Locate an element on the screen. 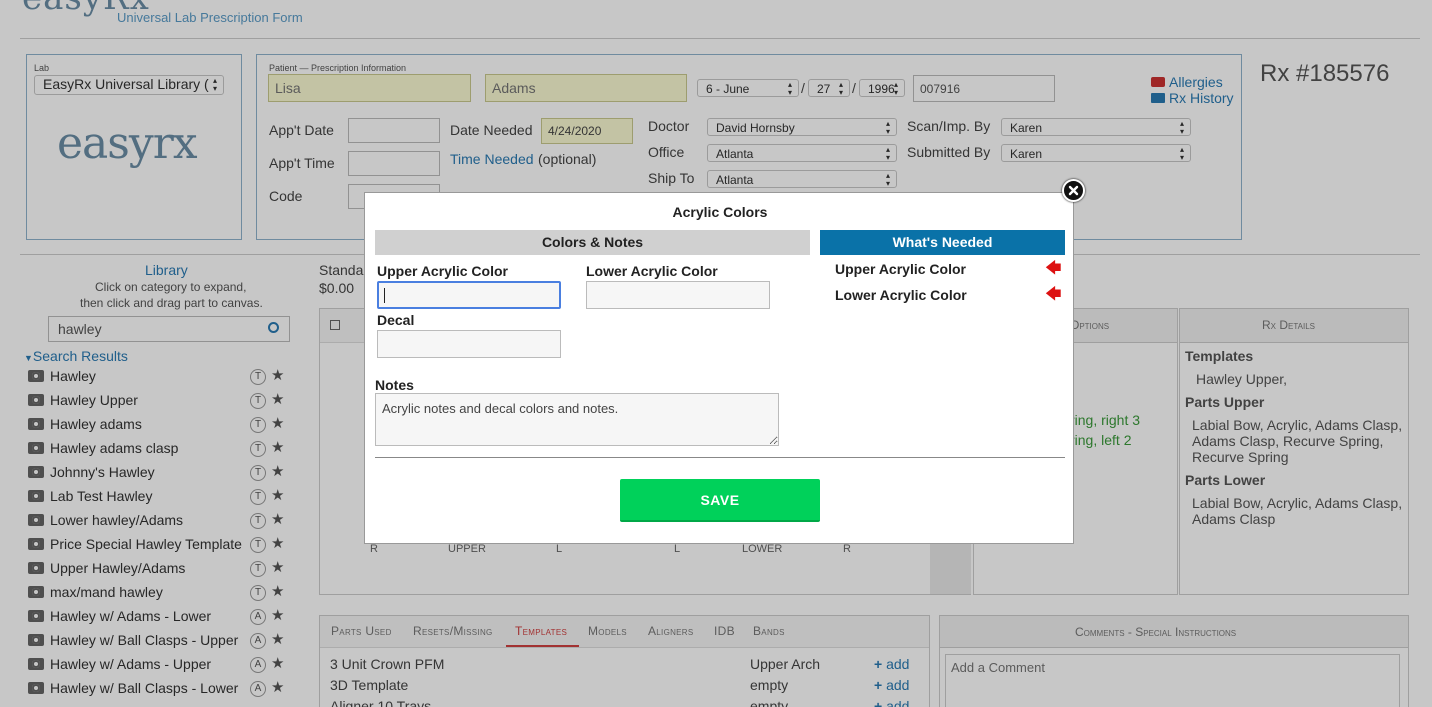 The image size is (1432, 707). close-icon is located at coordinates (1073, 190).